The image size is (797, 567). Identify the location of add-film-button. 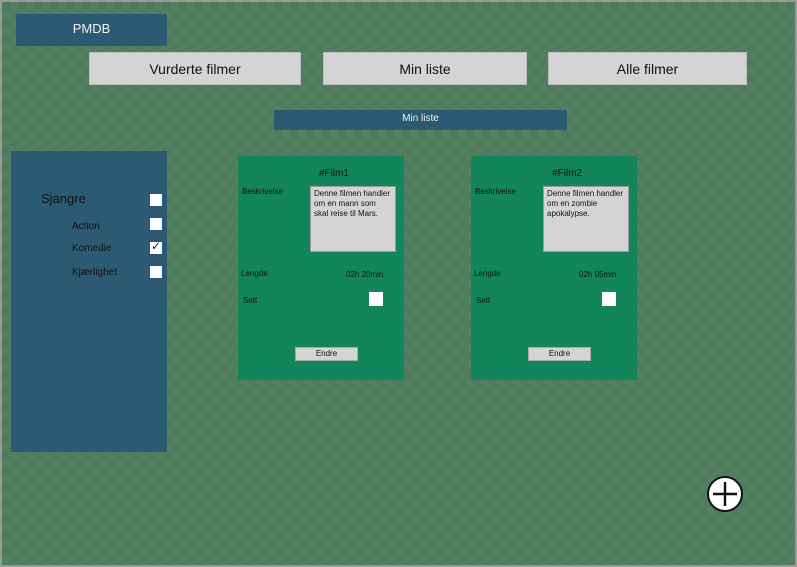
(725, 494).